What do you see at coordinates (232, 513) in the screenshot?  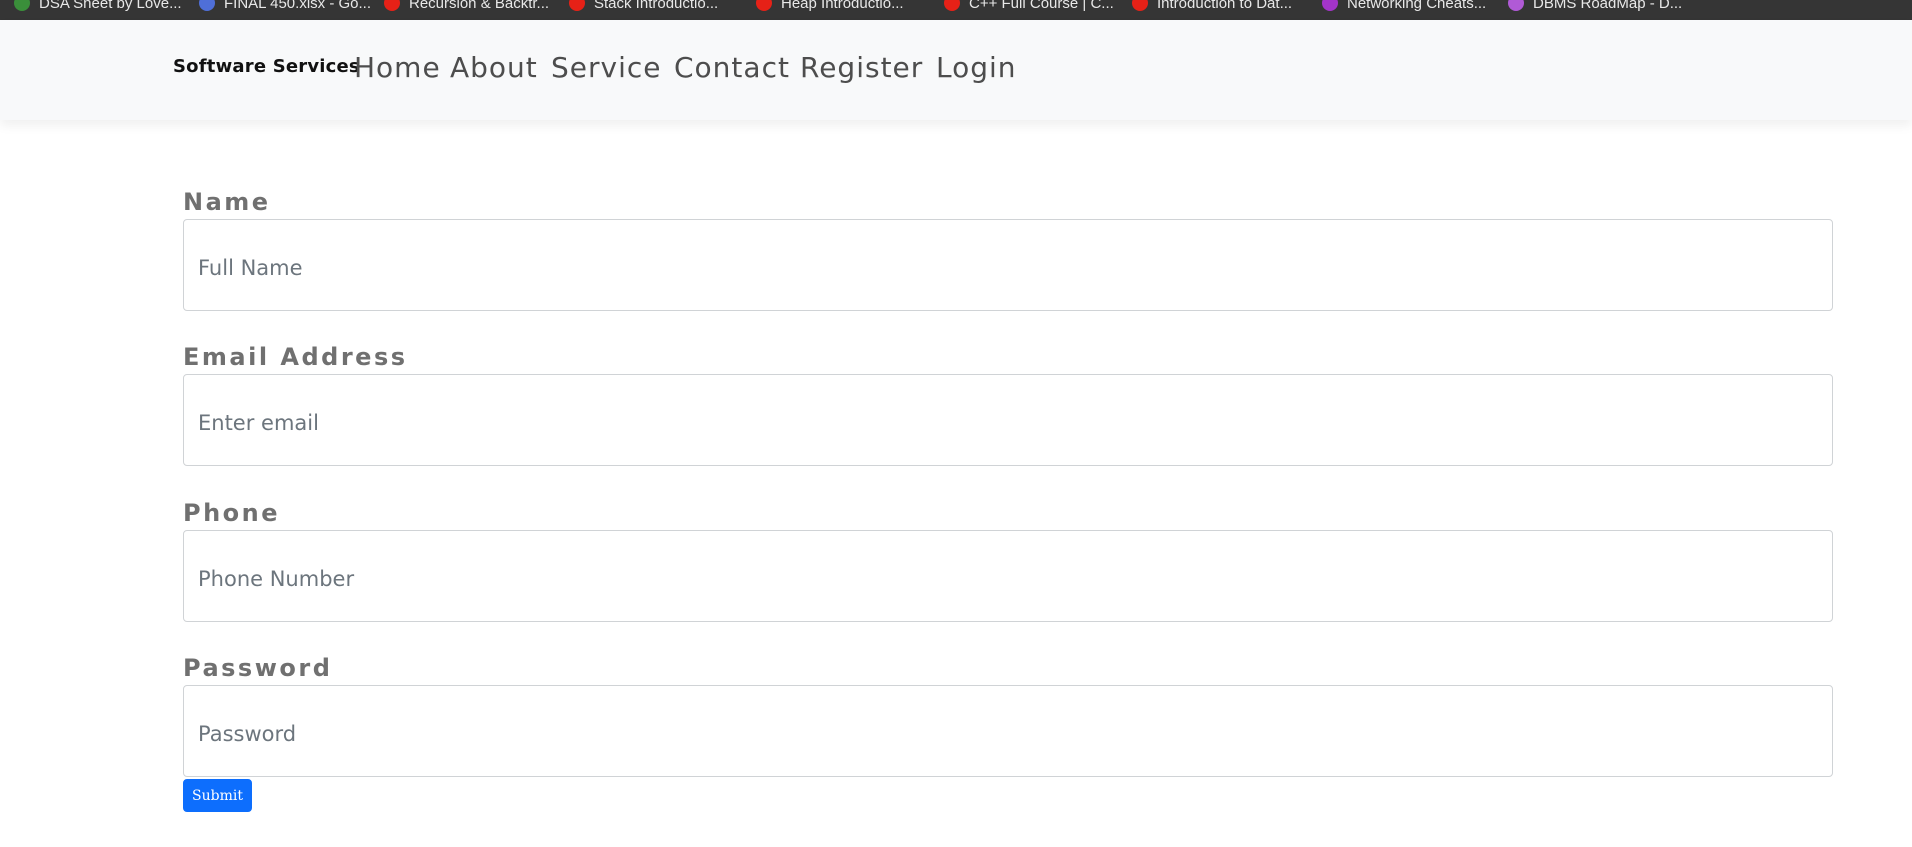 I see `phone-label: Phone` at bounding box center [232, 513].